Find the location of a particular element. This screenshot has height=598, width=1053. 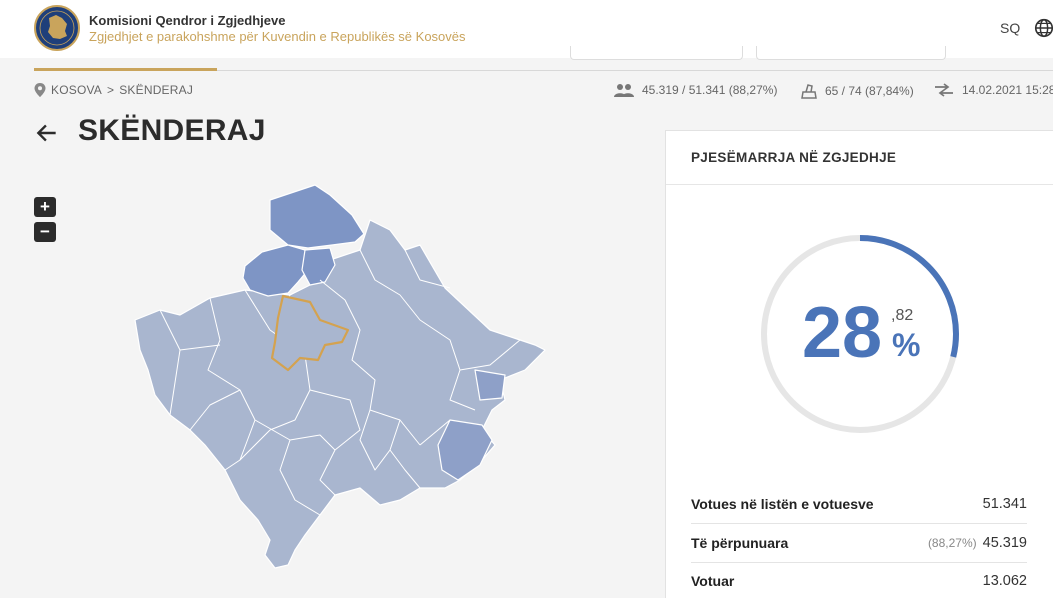

breadcrumb: KOSOVA > SKËNDERAJ is located at coordinates (113, 90).